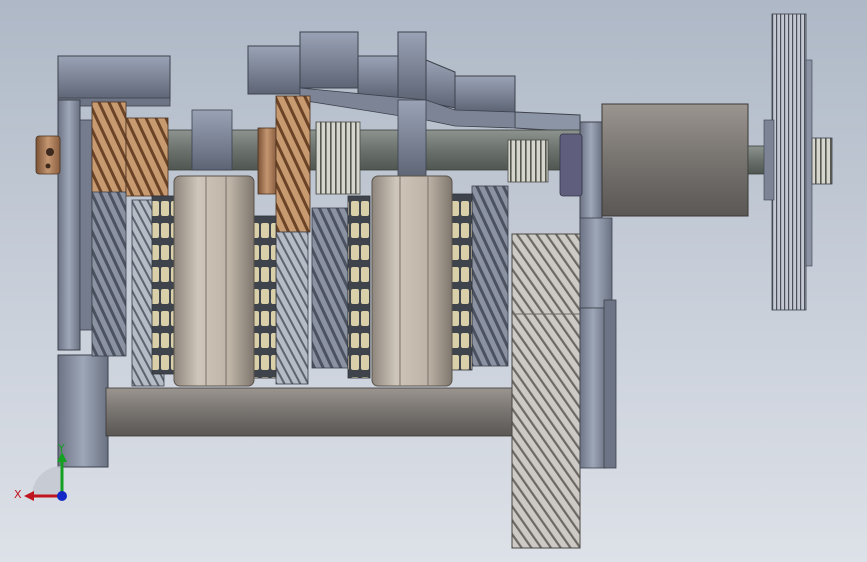 Image resolution: width=867 pixels, height=562 pixels. What do you see at coordinates (311, 412) in the screenshot?
I see `countershaft` at bounding box center [311, 412].